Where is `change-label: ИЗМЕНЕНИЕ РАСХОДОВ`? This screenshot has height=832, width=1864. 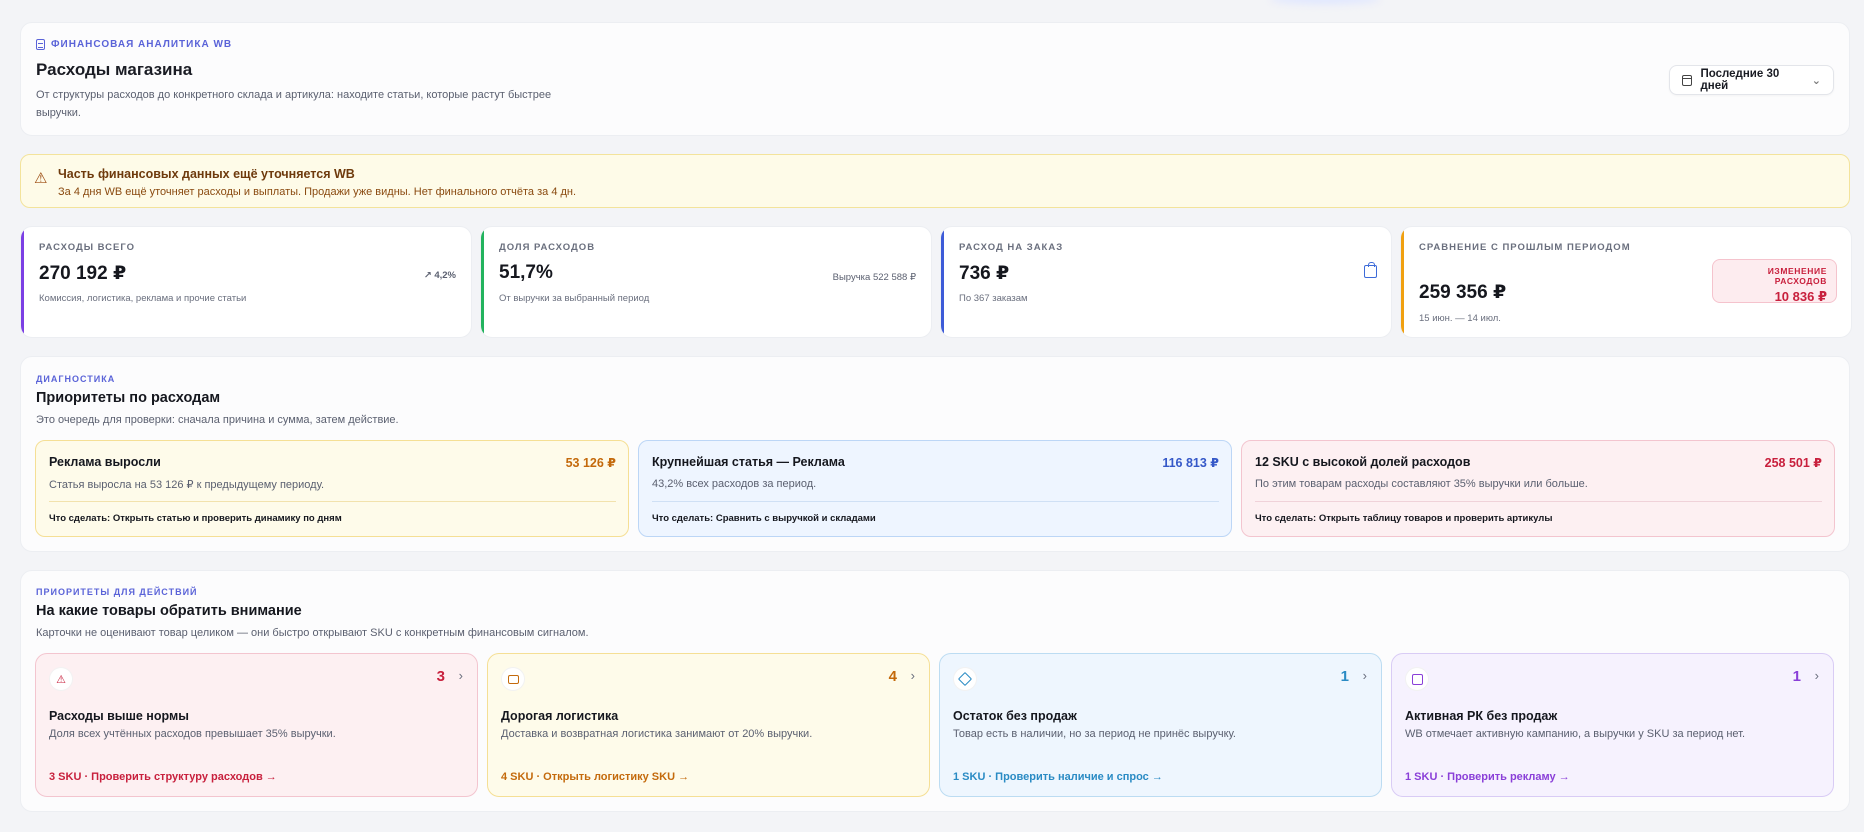 change-label: ИЗМЕНЕНИЕ РАСХОДОВ is located at coordinates (1797, 276).